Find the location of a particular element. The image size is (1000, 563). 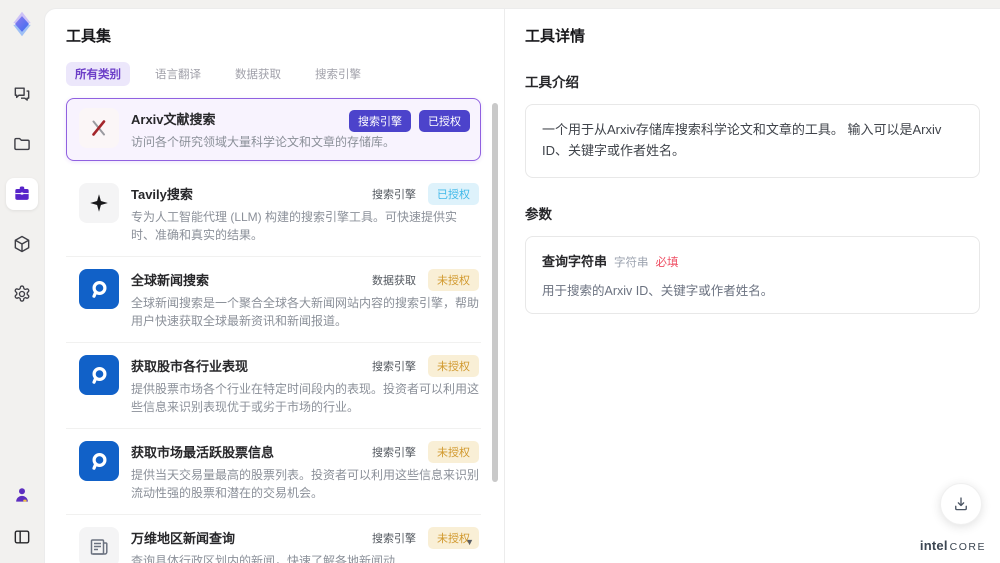

chat-icon is located at coordinates (22, 94).